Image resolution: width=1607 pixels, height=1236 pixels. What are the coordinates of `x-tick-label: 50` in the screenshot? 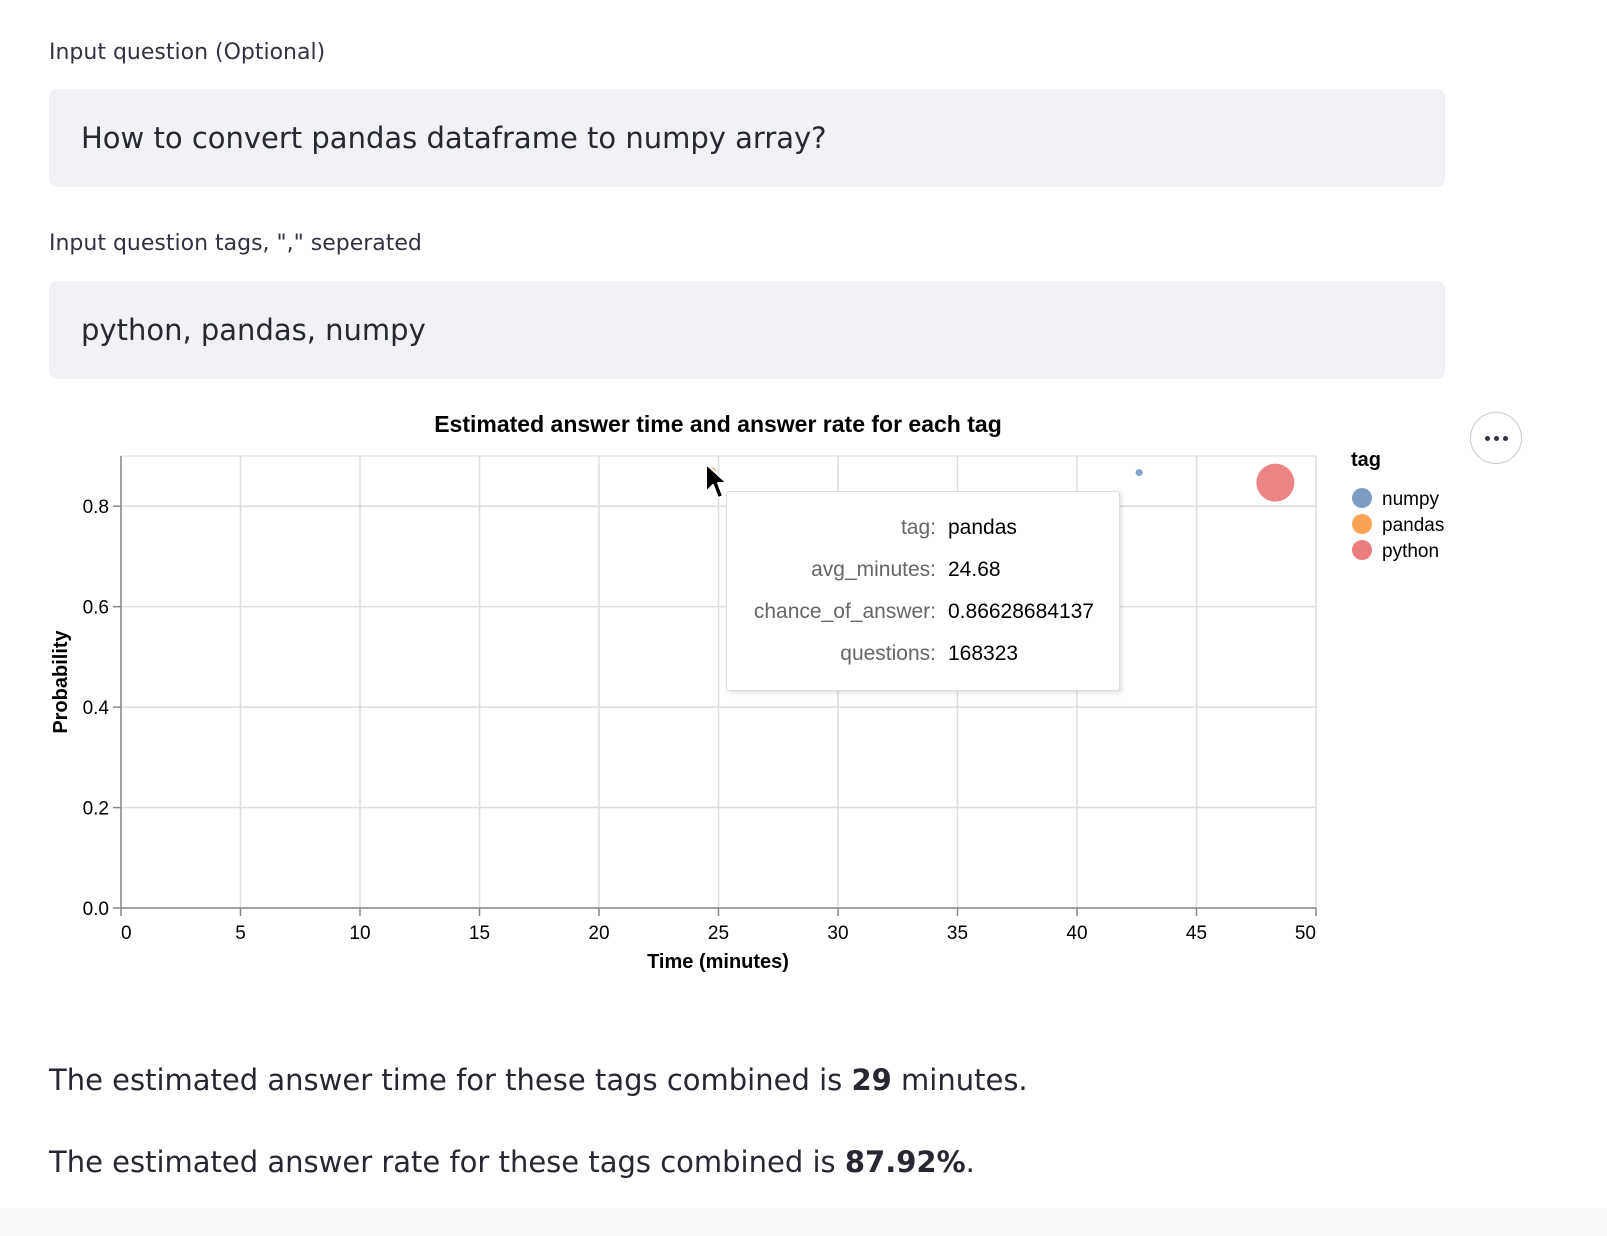 It's located at (1305, 933).